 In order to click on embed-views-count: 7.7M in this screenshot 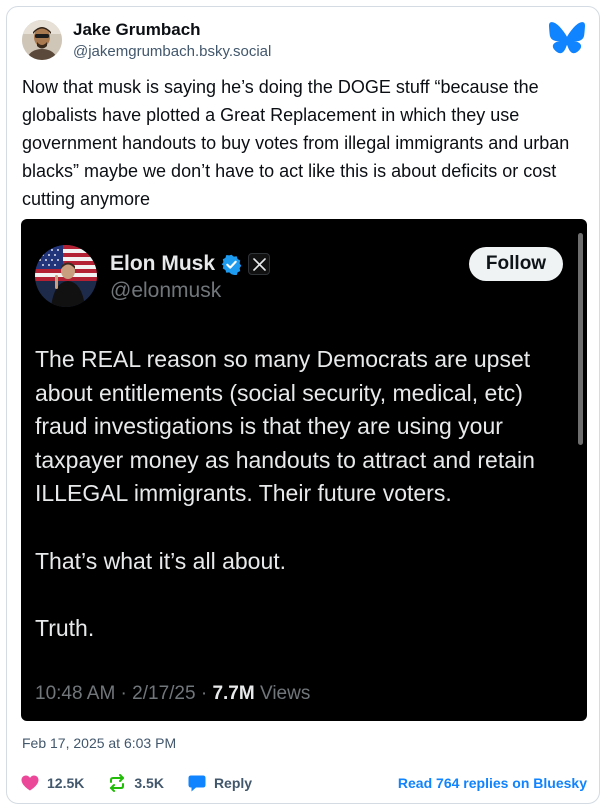, I will do `click(233, 693)`.